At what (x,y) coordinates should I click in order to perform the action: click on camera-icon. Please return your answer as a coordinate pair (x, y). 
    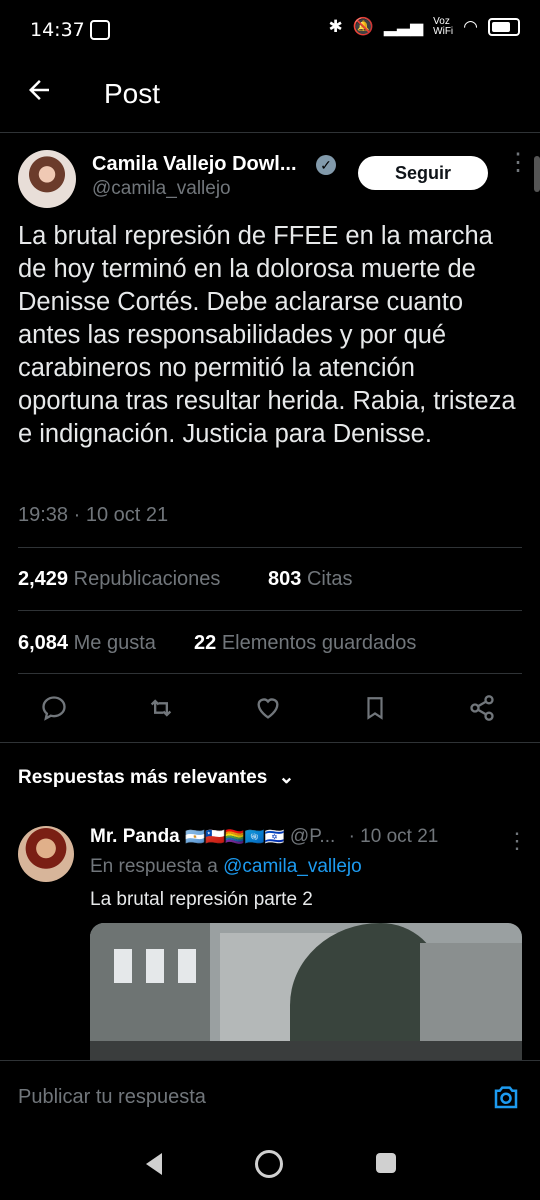
    Looking at the image, I should click on (506, 1099).